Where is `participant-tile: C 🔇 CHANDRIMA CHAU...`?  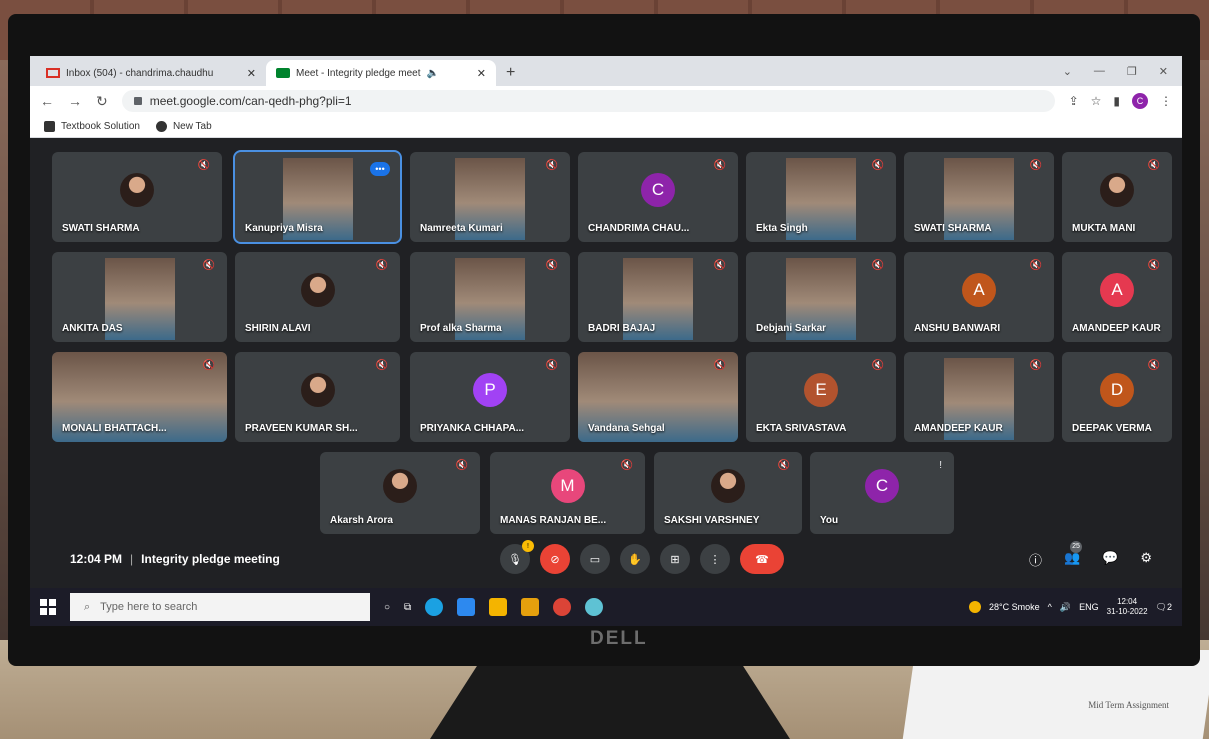 participant-tile: C 🔇 CHANDRIMA CHAU... is located at coordinates (658, 197).